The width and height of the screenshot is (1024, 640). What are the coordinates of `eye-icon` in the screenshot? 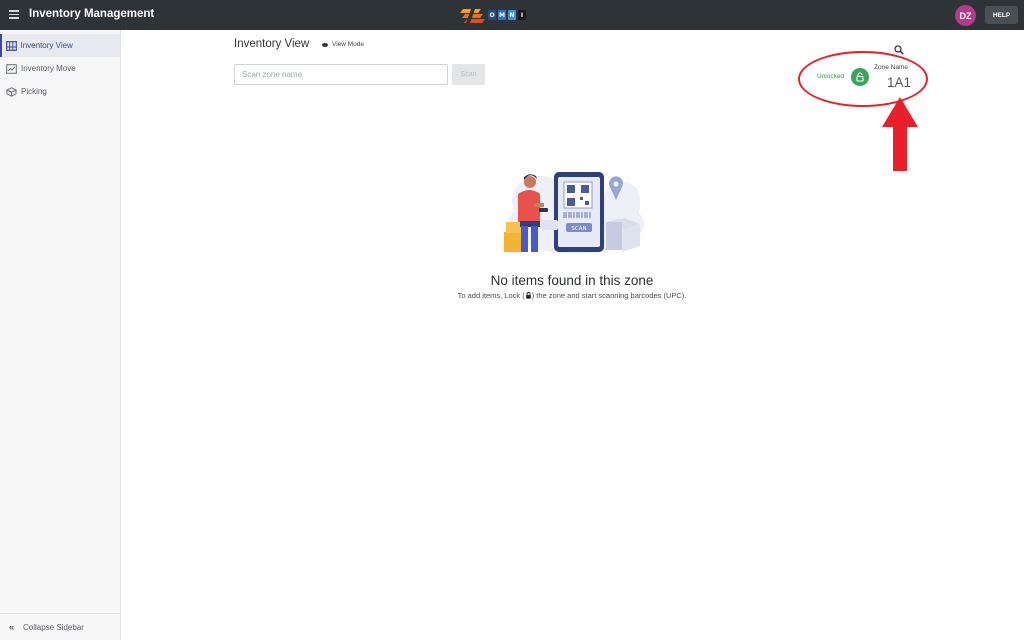 It's located at (325, 44).